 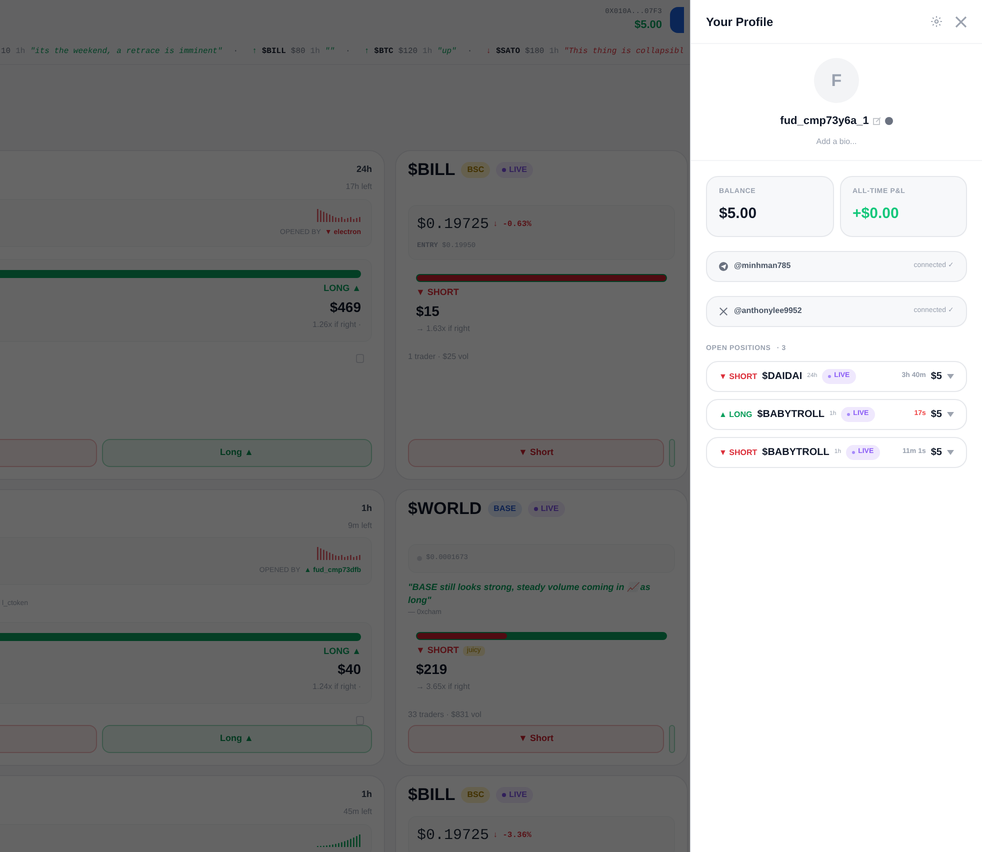 What do you see at coordinates (349, 670) in the screenshot?
I see `pool-amount: $40` at bounding box center [349, 670].